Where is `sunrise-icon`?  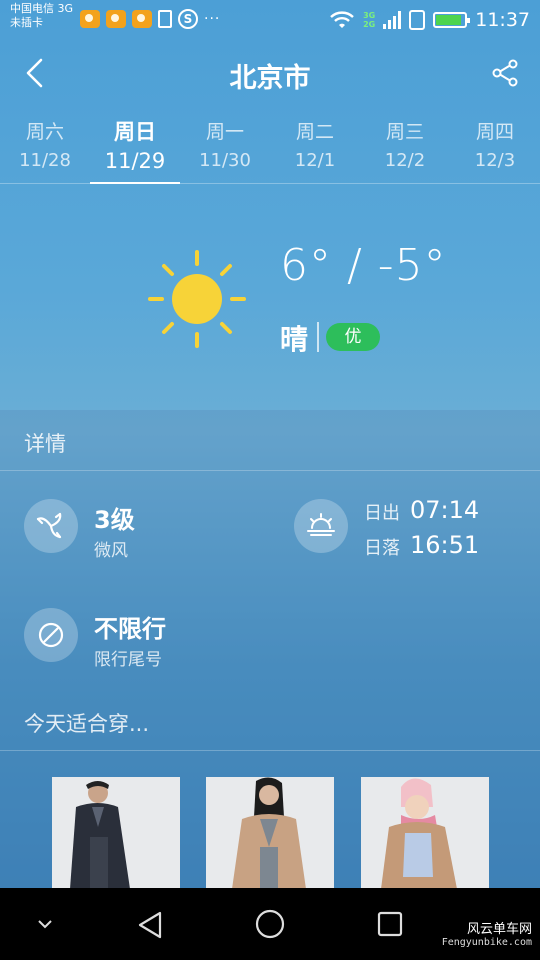
sunrise-icon is located at coordinates (321, 524).